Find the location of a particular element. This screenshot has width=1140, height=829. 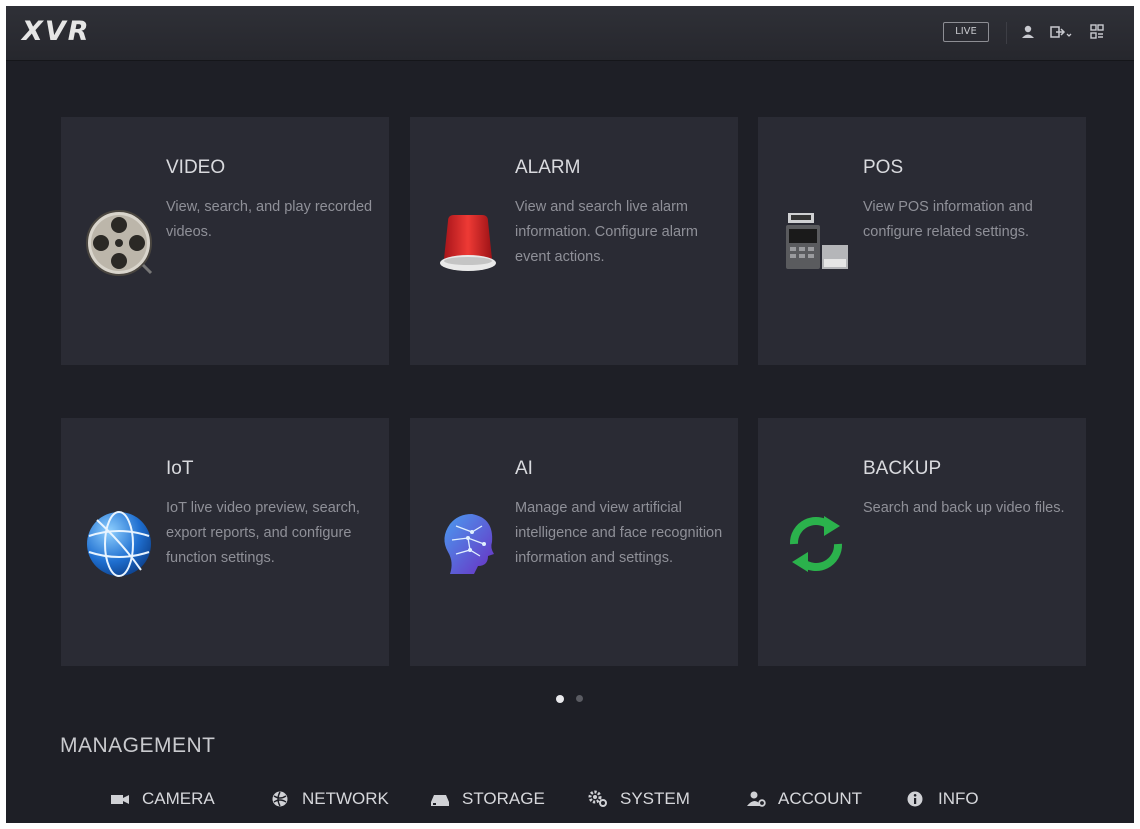

iot-title: IoT is located at coordinates (180, 468).